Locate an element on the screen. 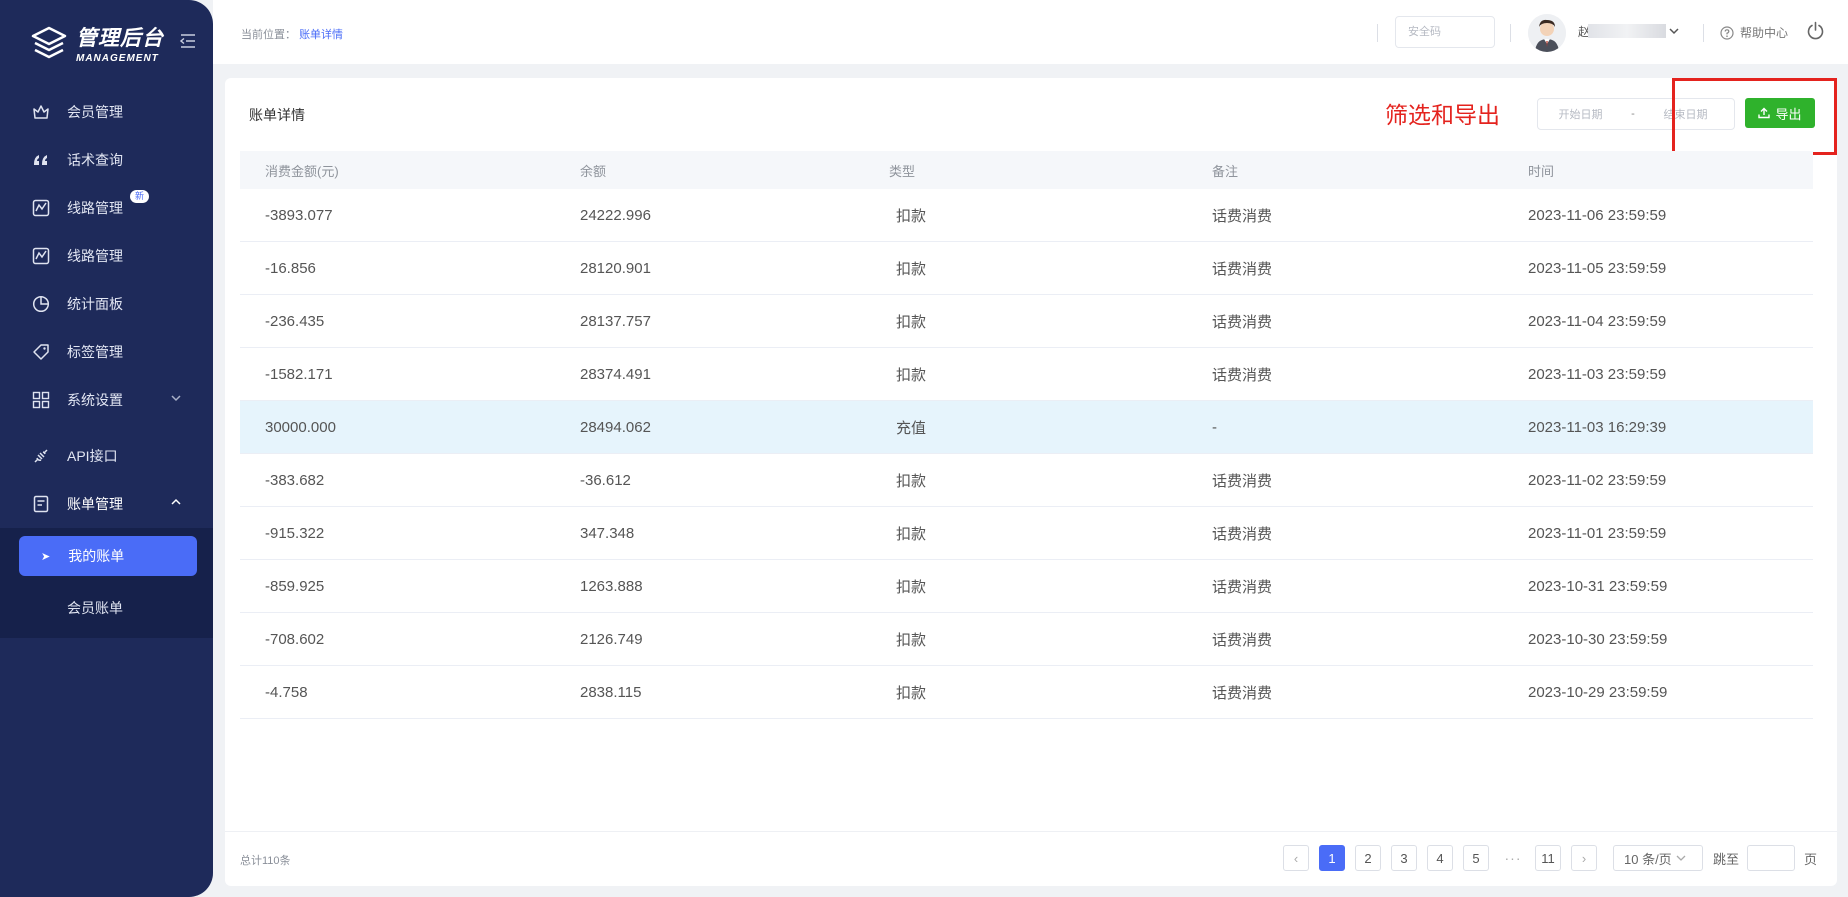 The image size is (1848, 897). breadcrumb: 当前位置： 账单详情 is located at coordinates (292, 34).